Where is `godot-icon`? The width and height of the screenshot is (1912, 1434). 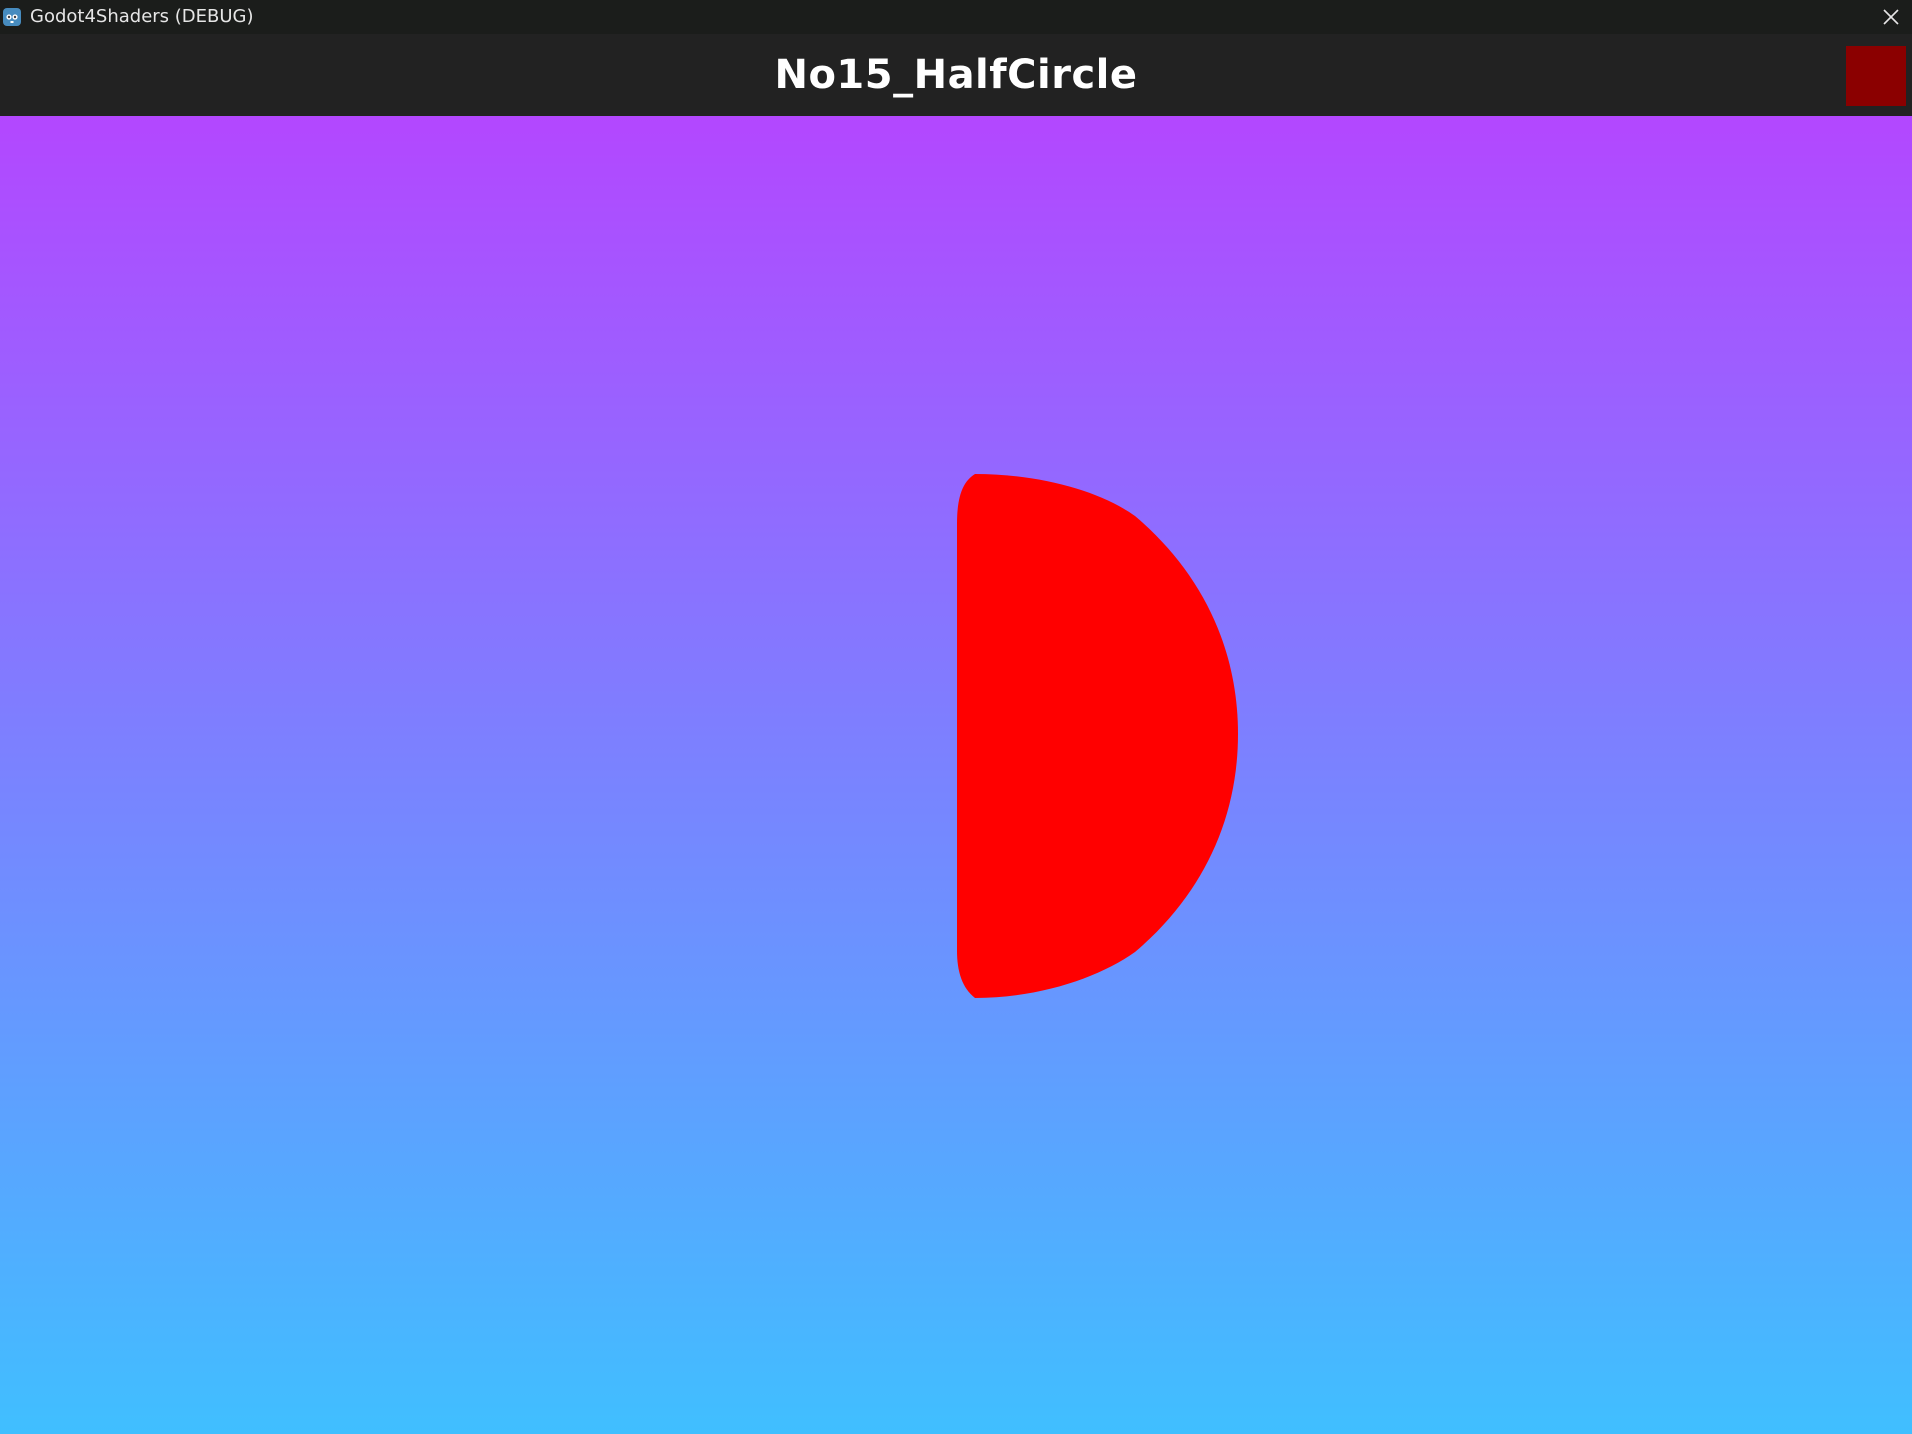 godot-icon is located at coordinates (12, 17).